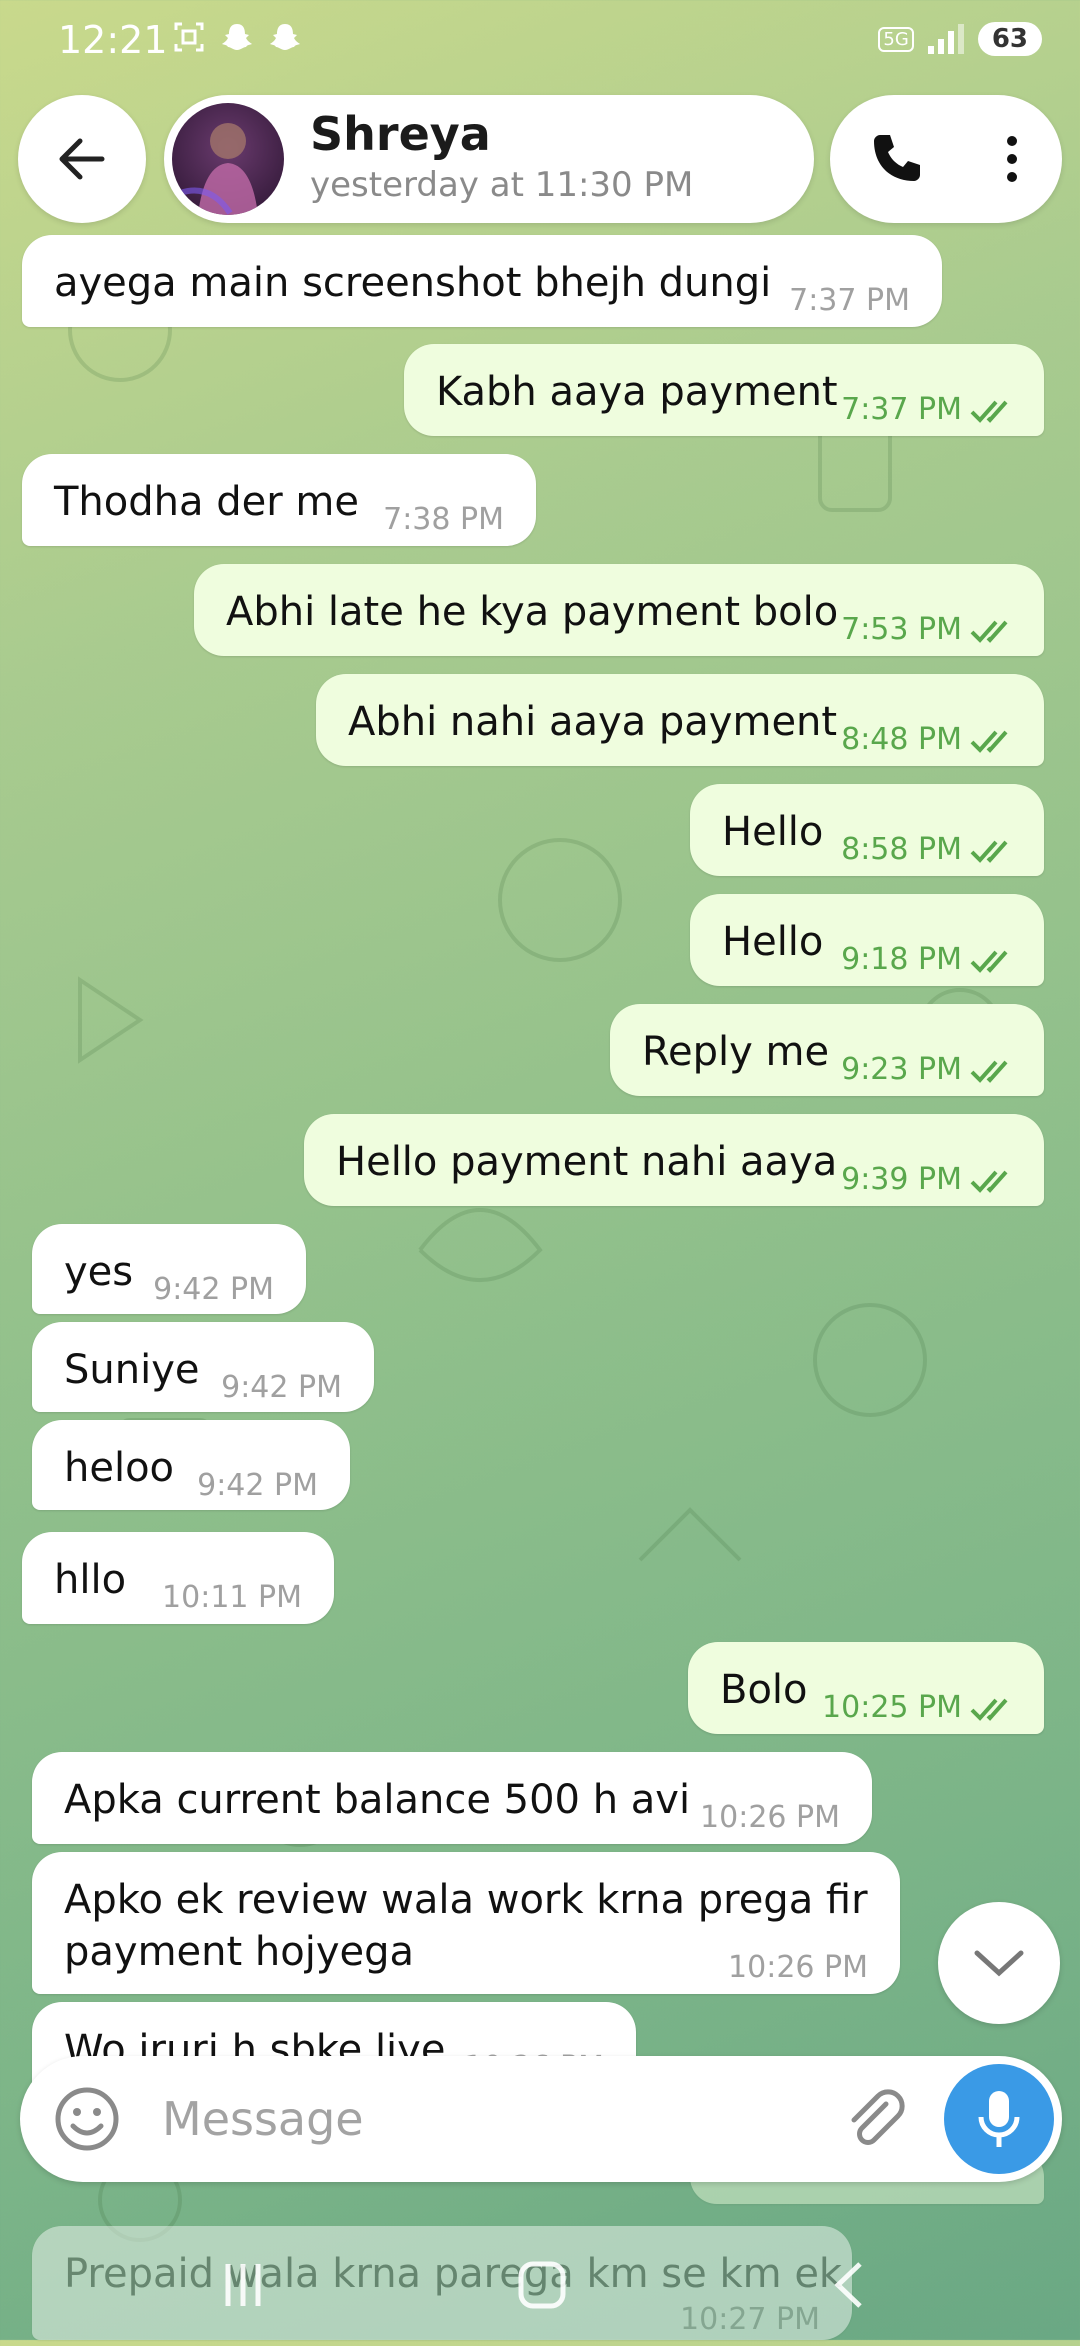 The height and width of the screenshot is (2346, 1080). I want to click on outgoing-message: Hello payment nahi aaya 9:39 PM, so click(674, 1160).